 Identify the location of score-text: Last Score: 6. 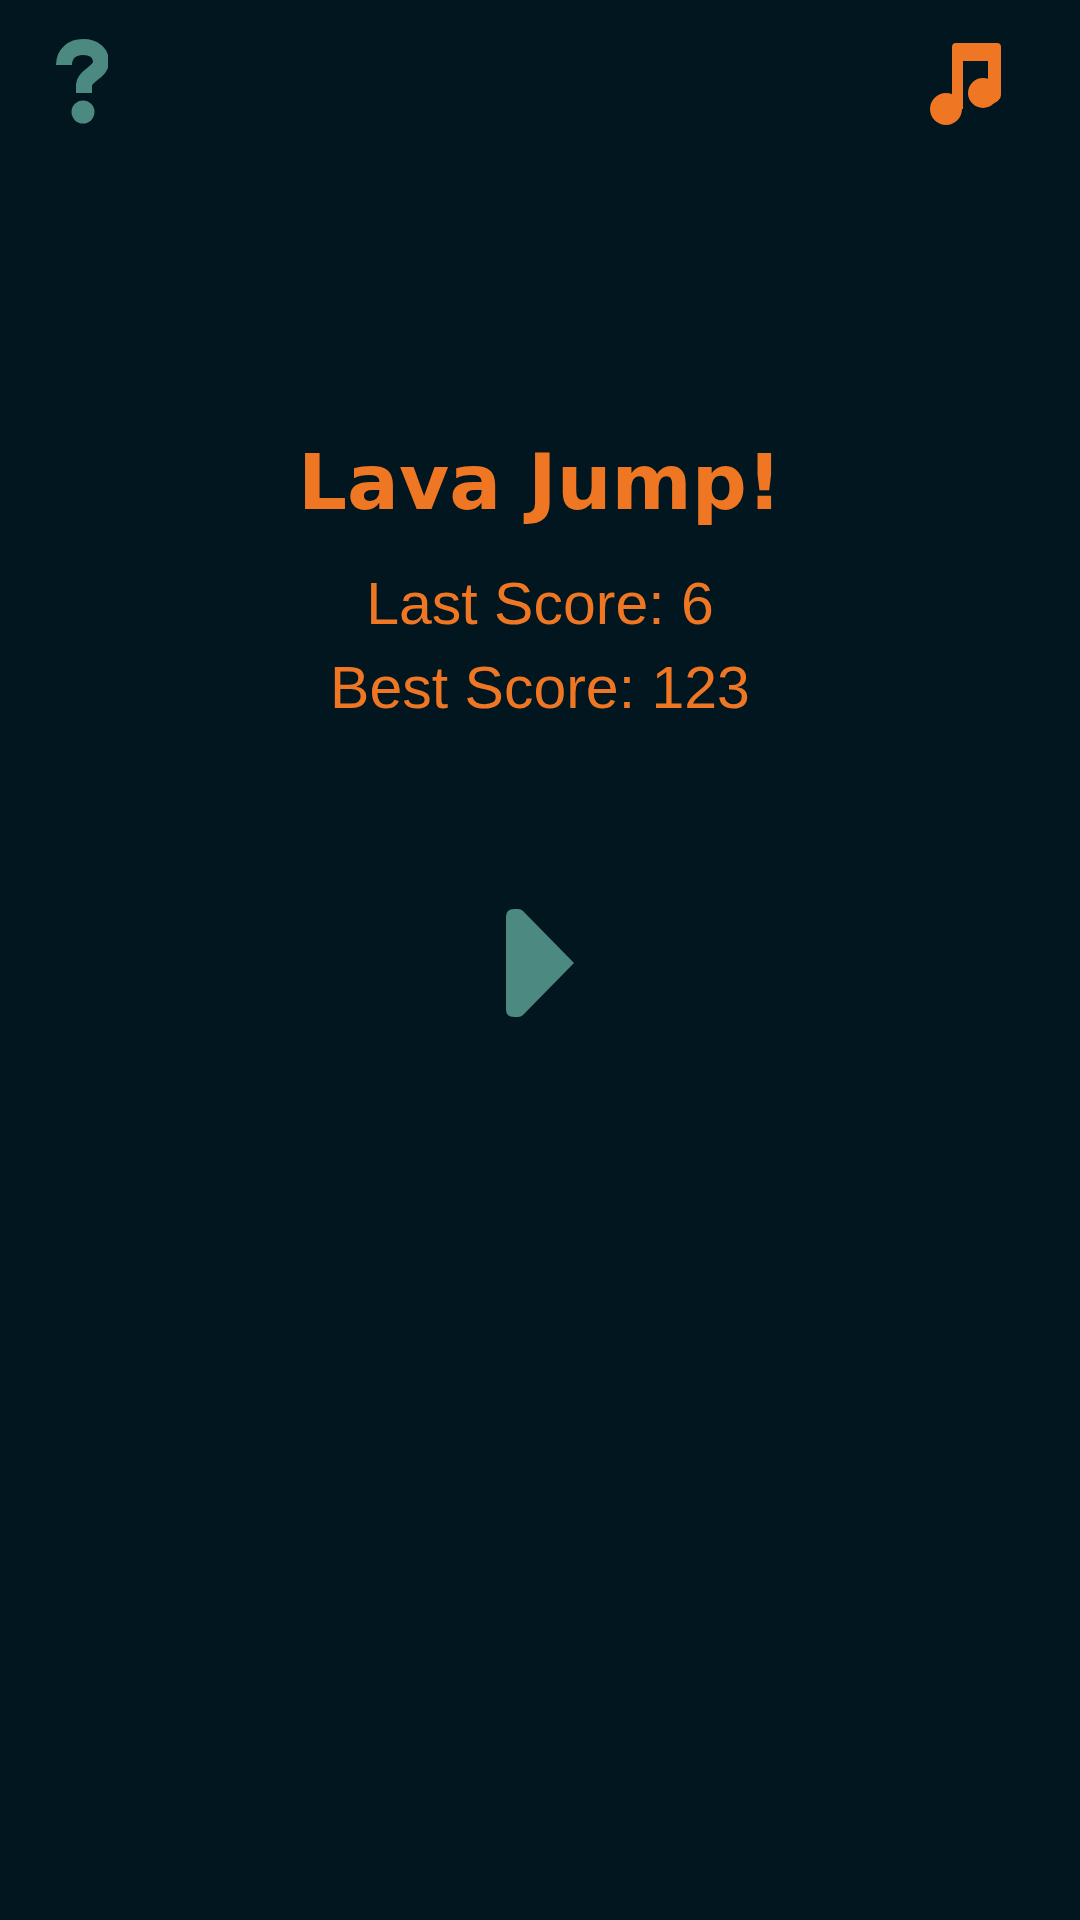
(540, 604).